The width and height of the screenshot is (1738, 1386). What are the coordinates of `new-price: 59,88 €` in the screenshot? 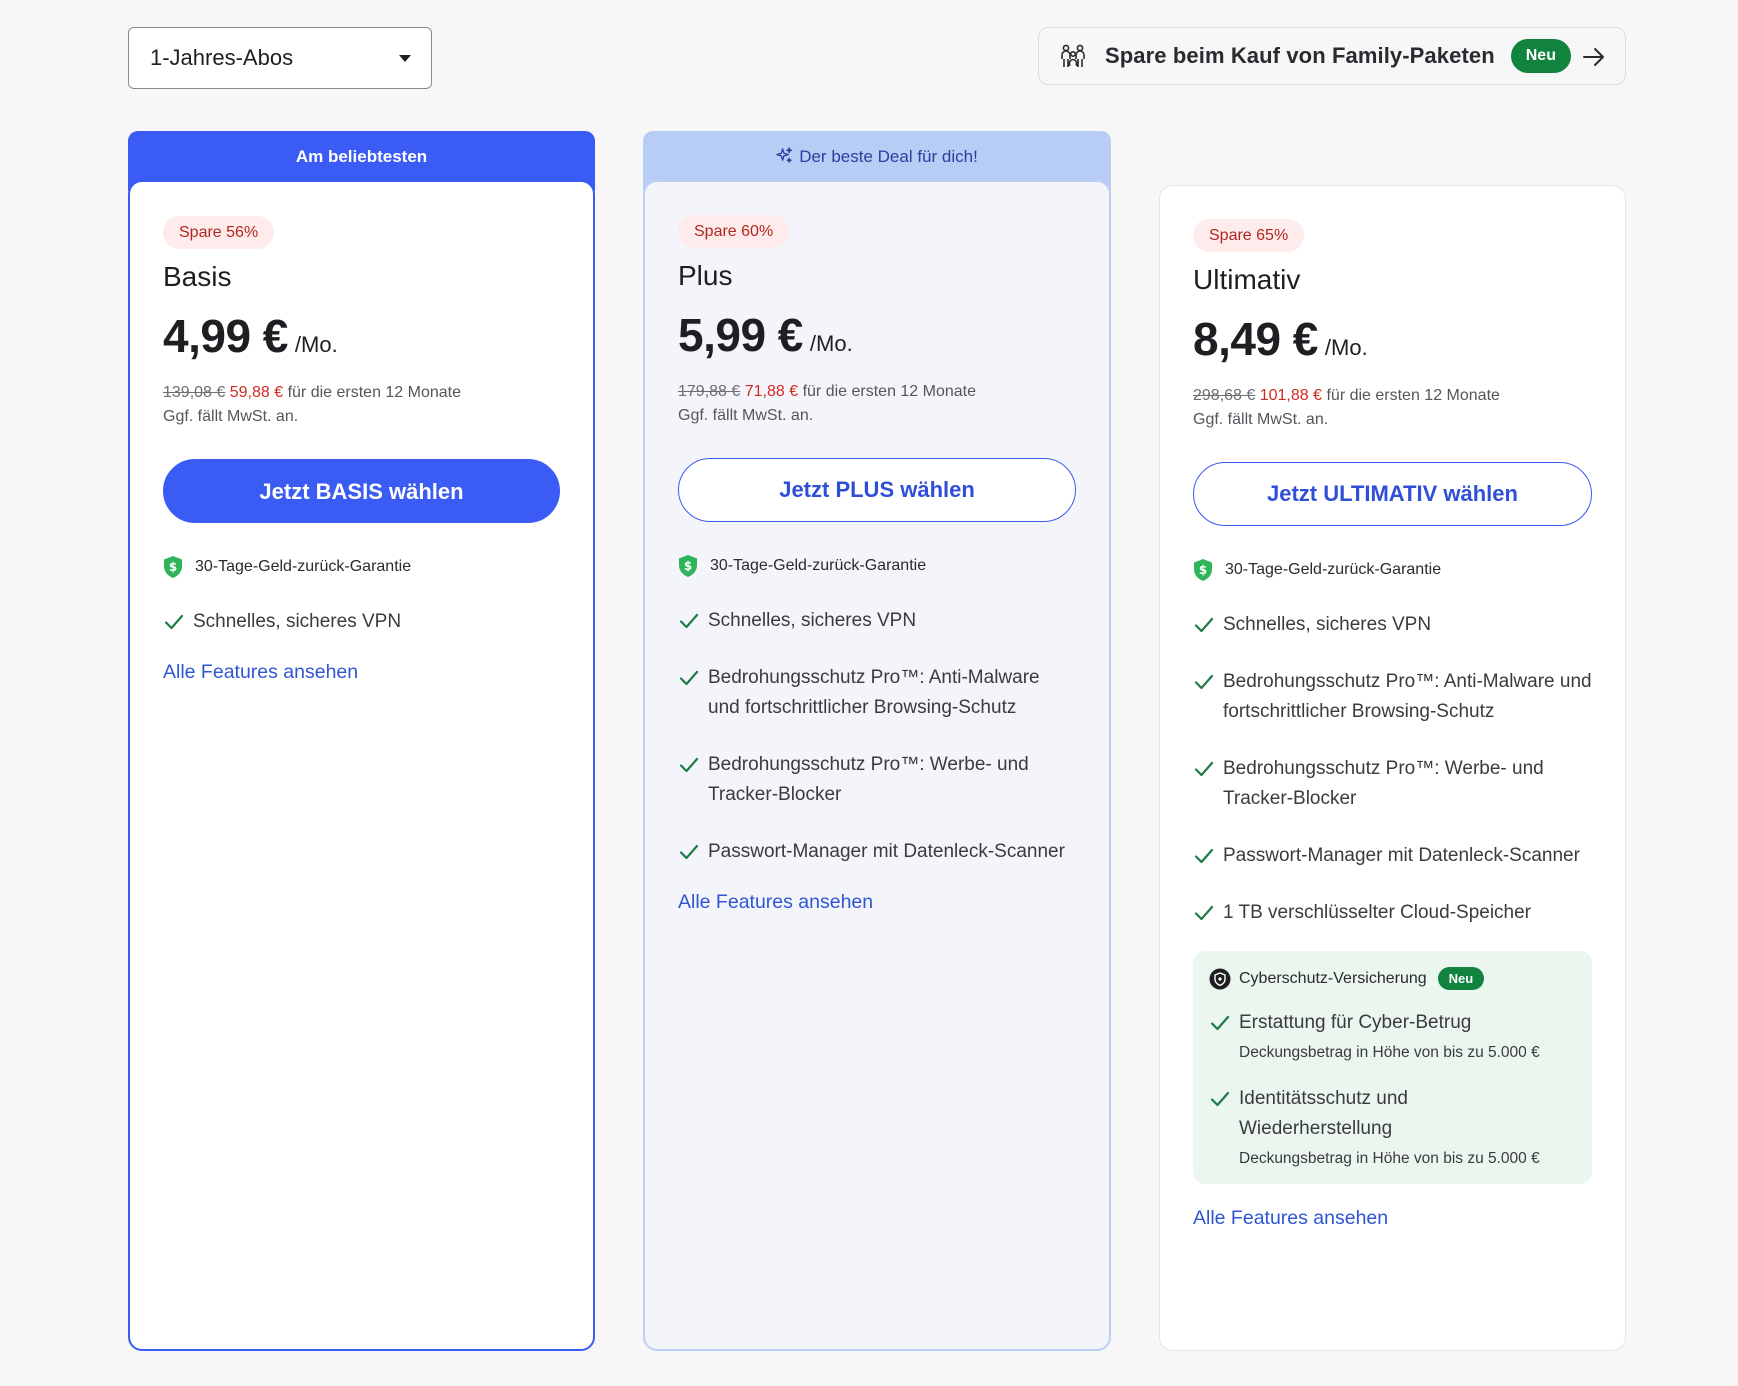 It's located at (256, 392).